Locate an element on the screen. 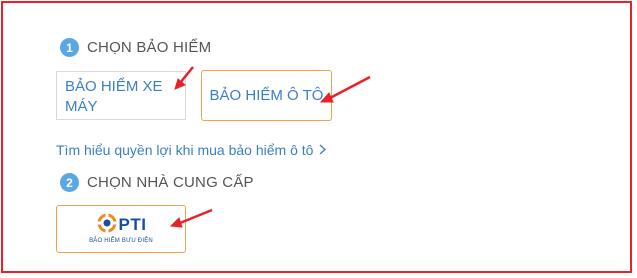  option-car-label: BẢO HIỂM Ô TÔ is located at coordinates (266, 95).